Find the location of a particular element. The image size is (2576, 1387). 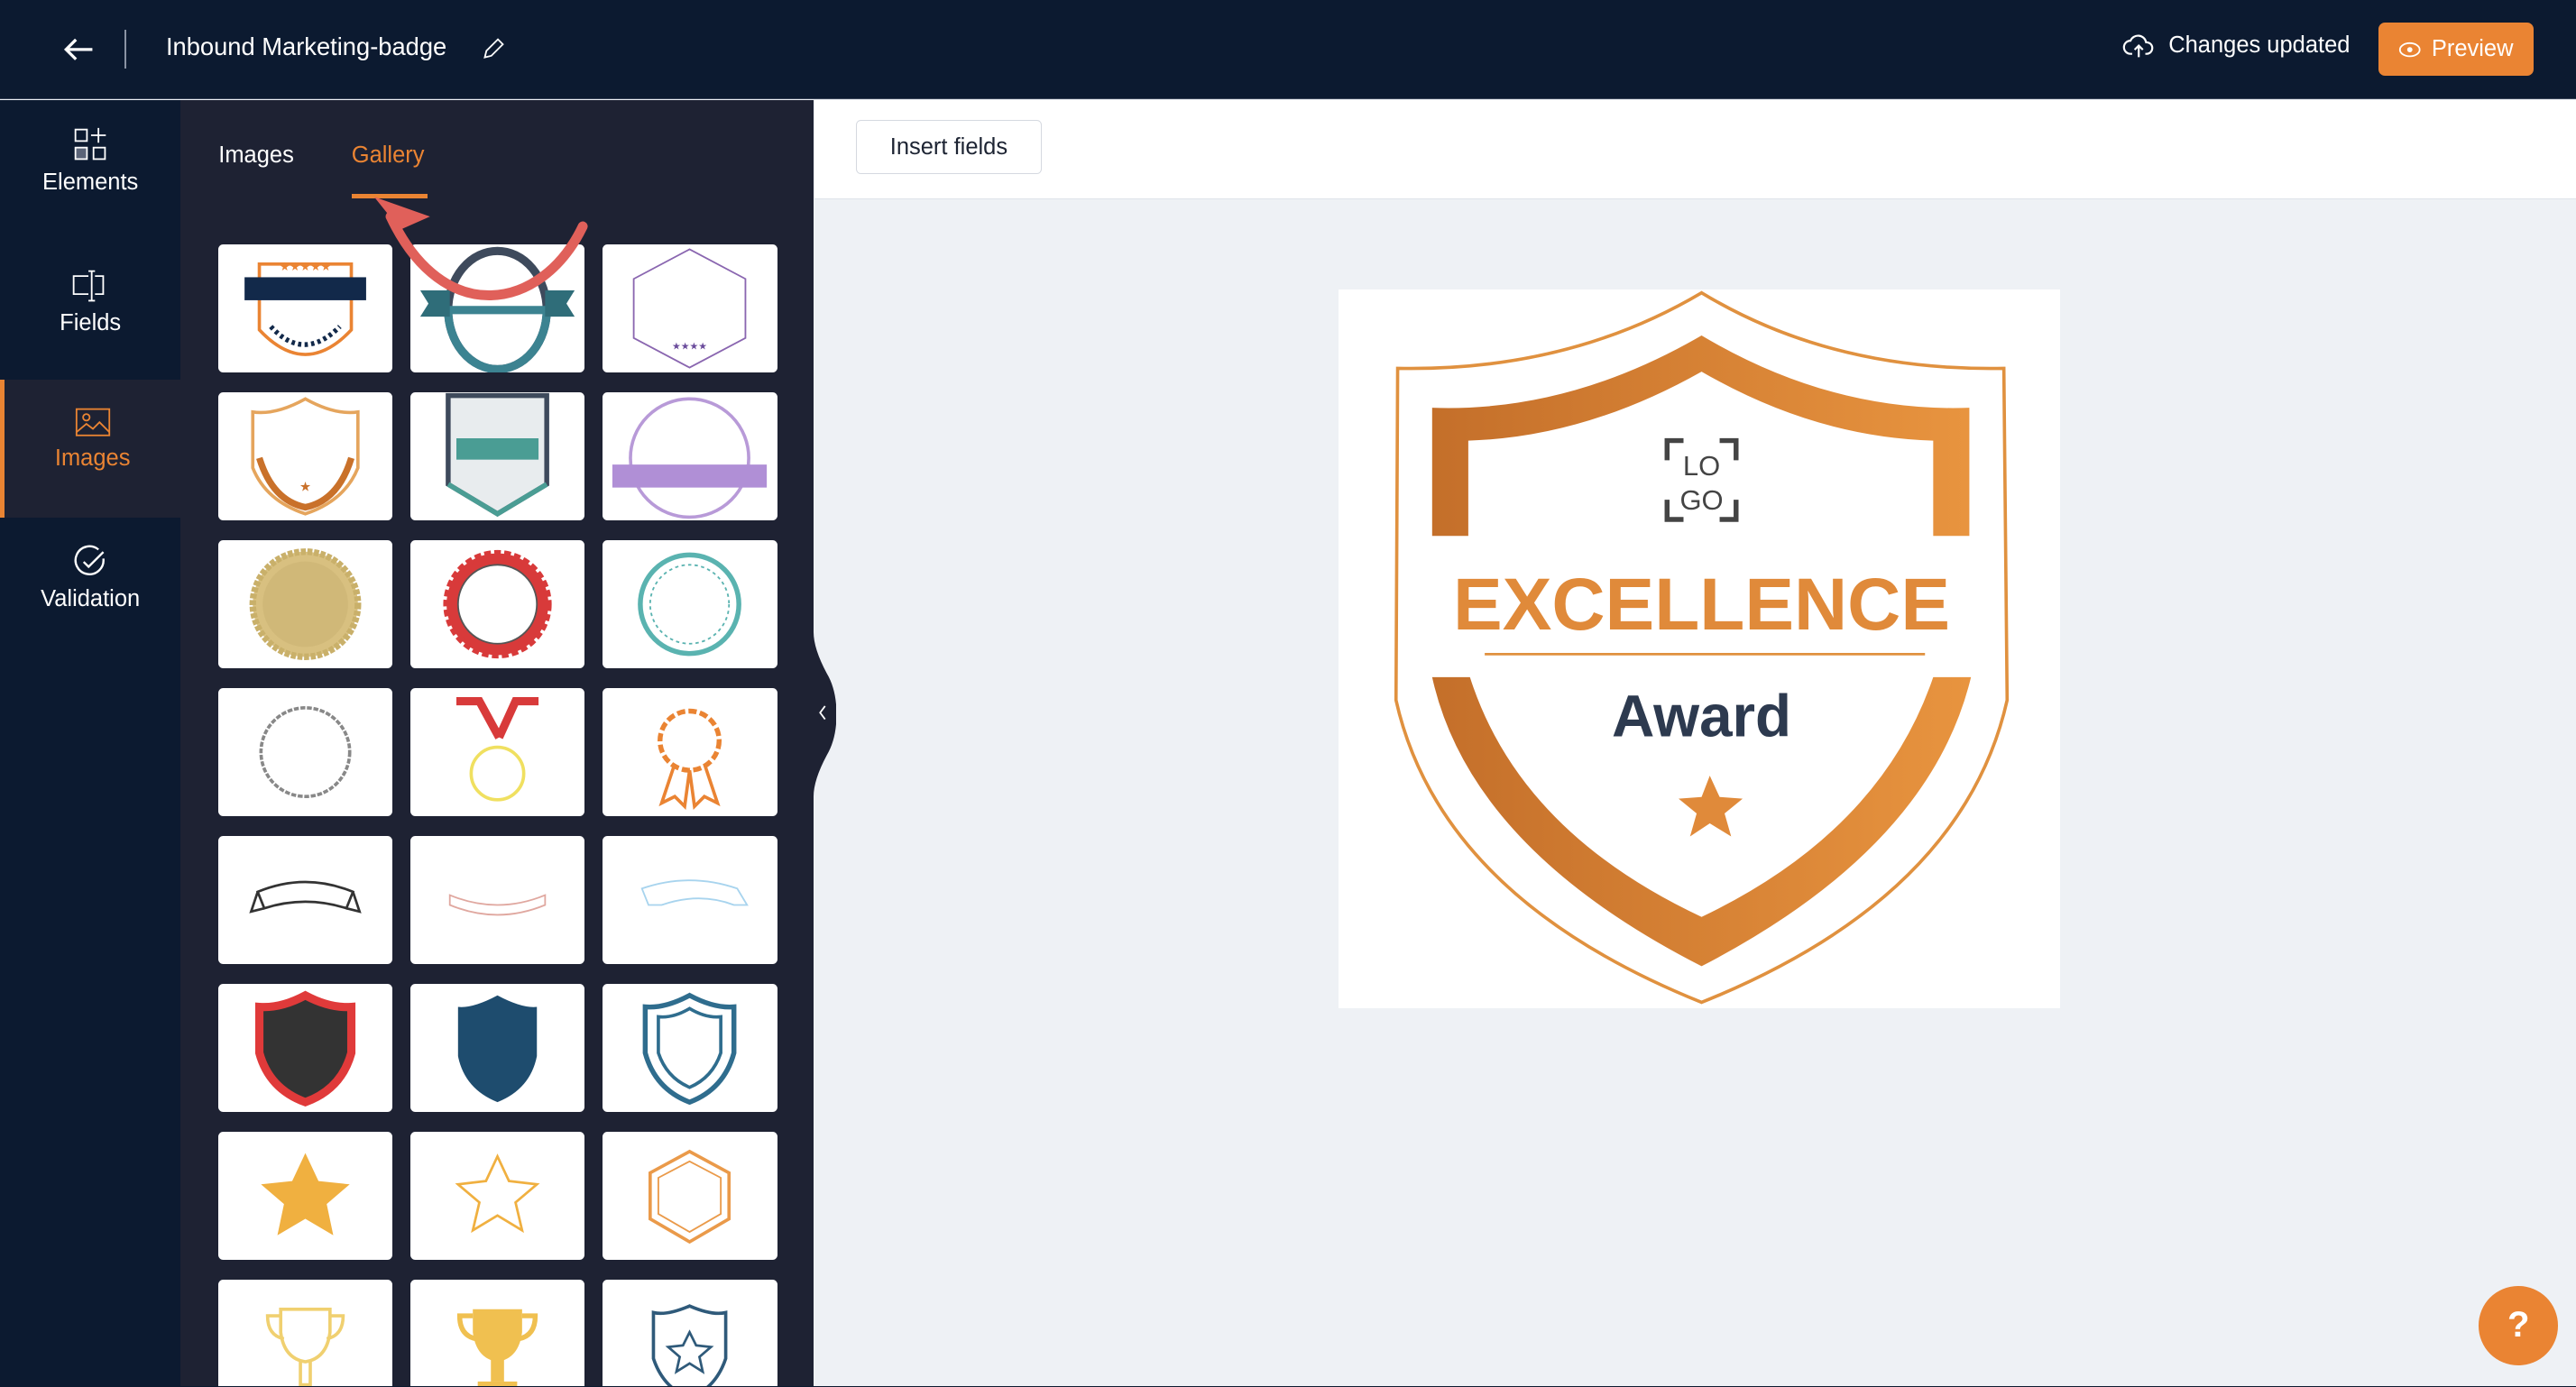

gallery-tile-banner-pink is located at coordinates (497, 900).